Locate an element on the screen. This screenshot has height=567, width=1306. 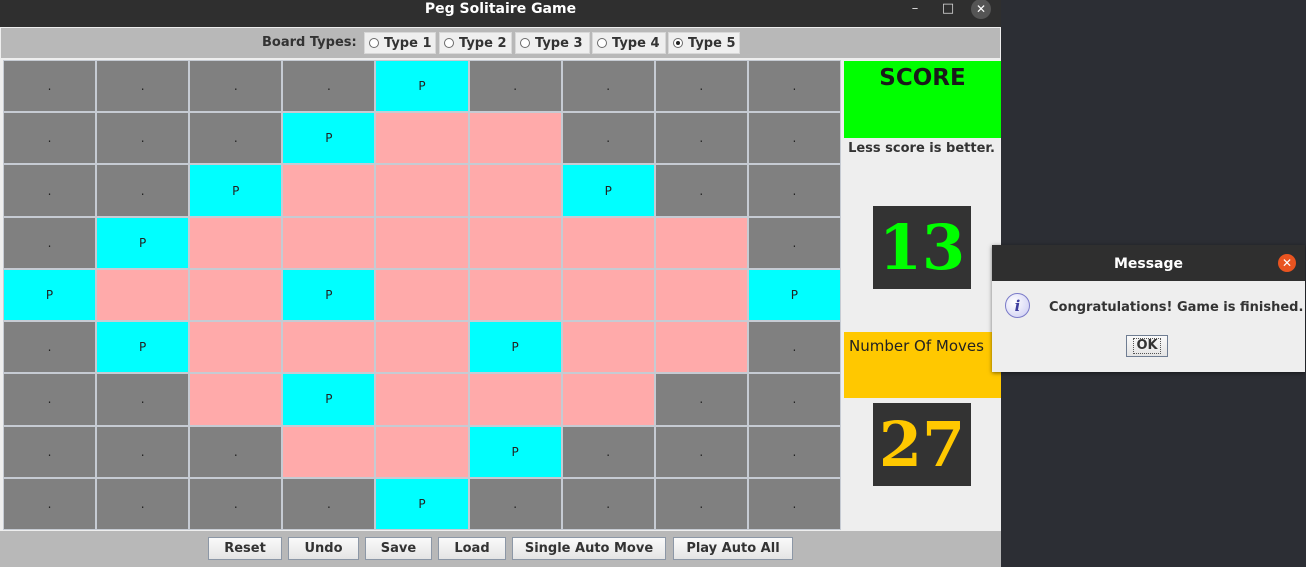
radio-type-4: Type 4 is located at coordinates (629, 43).